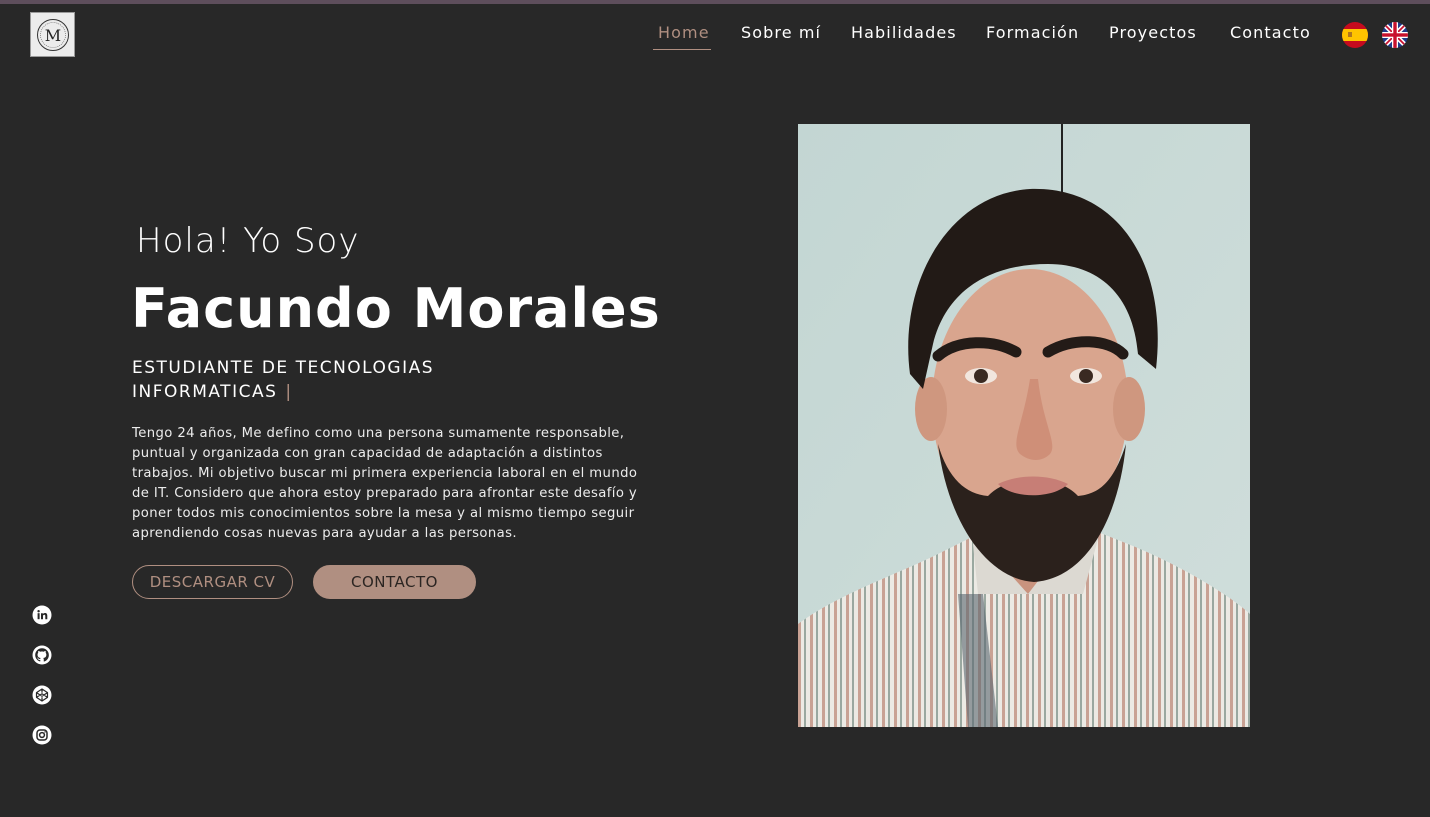 The image size is (1430, 817). I want to click on hero-greeting: Hola! Yo Soy, so click(248, 241).